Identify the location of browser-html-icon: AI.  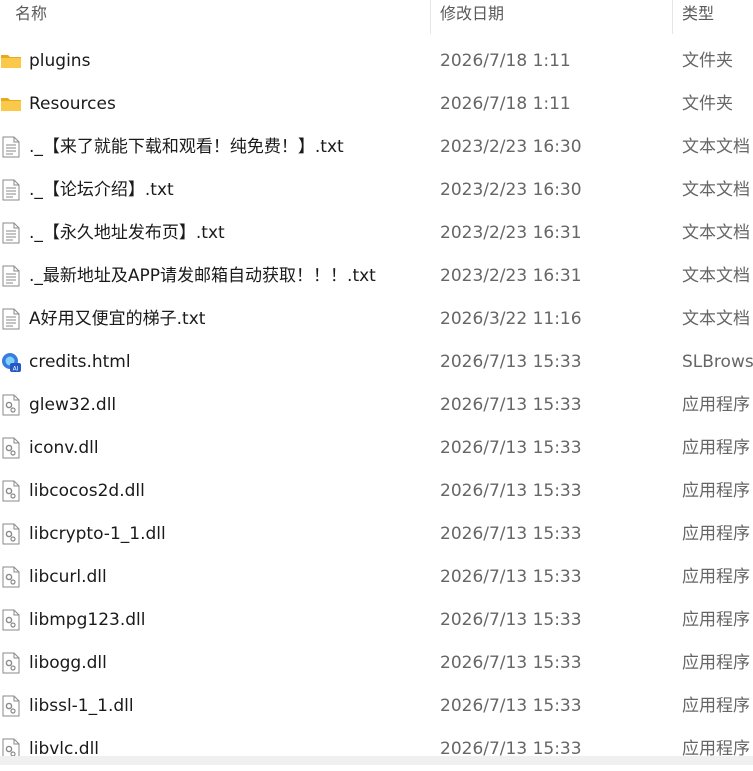
(11, 362).